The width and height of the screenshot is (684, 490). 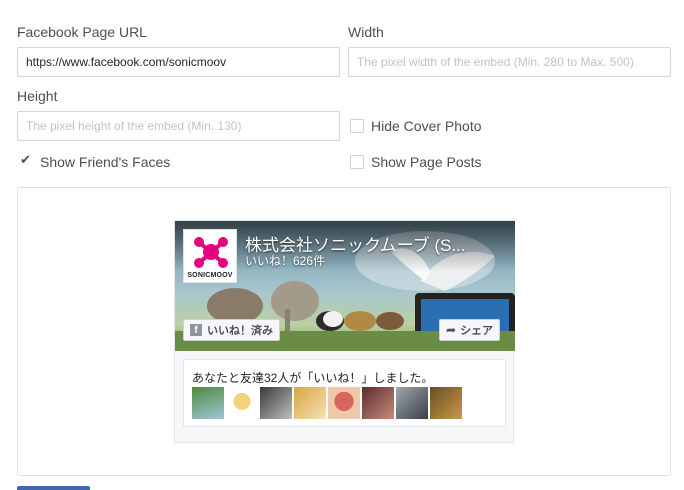 What do you see at coordinates (37, 96) in the screenshot?
I see `height-label: Height` at bounding box center [37, 96].